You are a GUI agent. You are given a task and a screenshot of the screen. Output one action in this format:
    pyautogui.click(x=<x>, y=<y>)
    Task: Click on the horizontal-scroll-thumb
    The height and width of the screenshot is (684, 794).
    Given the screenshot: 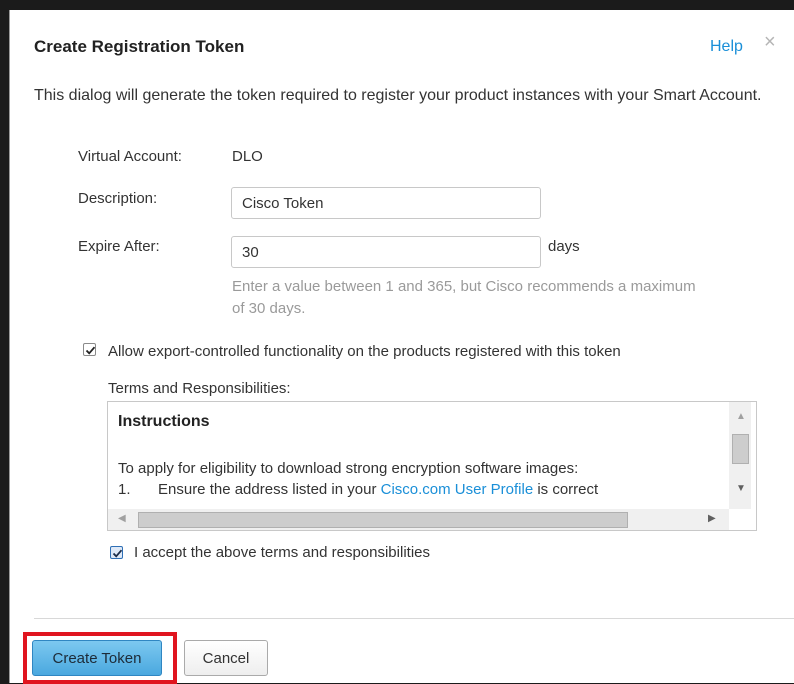 What is the action you would take?
    pyautogui.click(x=383, y=520)
    